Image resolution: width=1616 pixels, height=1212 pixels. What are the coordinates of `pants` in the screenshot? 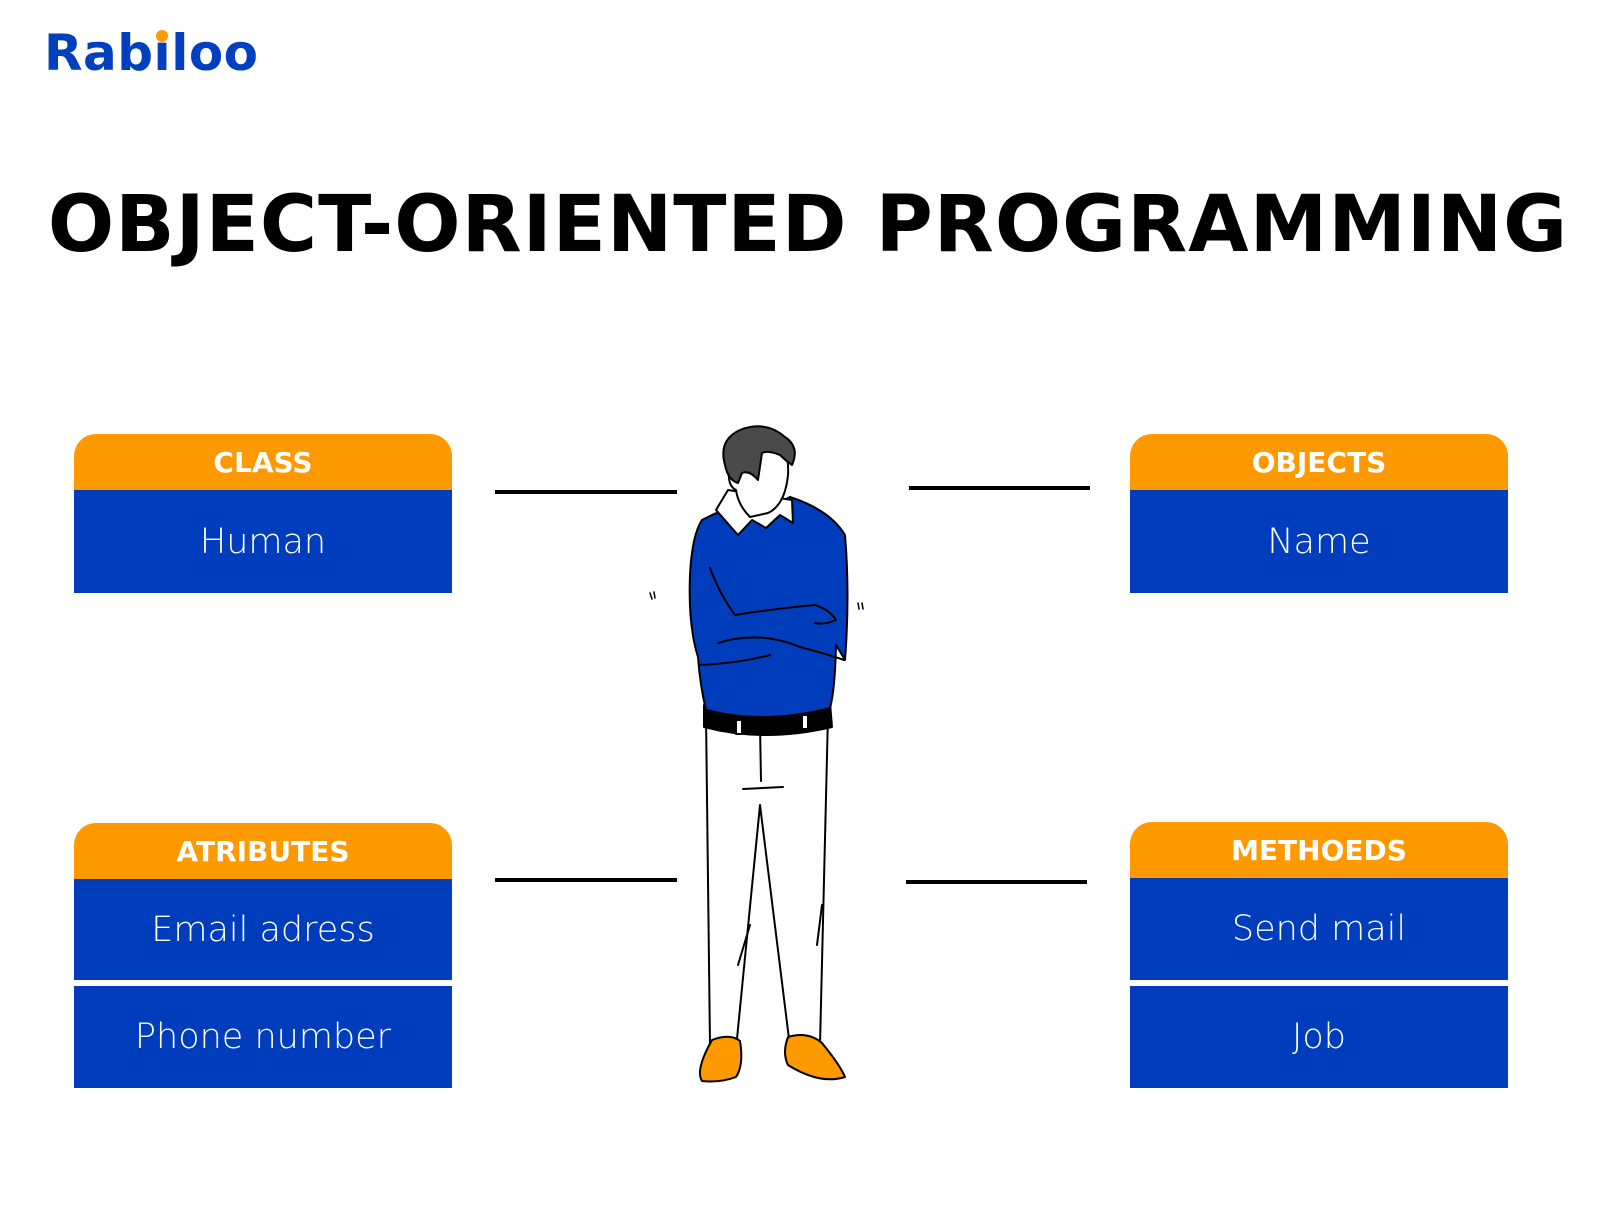 It's located at (767, 883).